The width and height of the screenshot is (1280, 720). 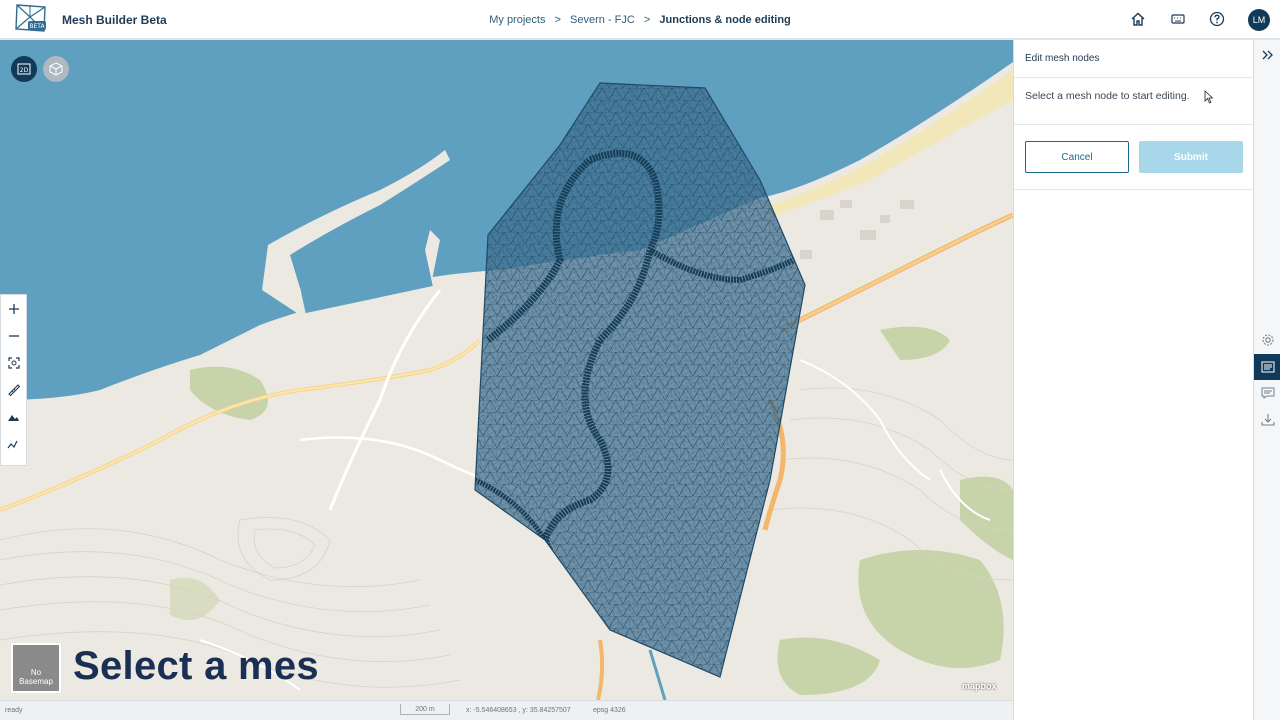 What do you see at coordinates (14, 710) in the screenshot?
I see `status-text: ready` at bounding box center [14, 710].